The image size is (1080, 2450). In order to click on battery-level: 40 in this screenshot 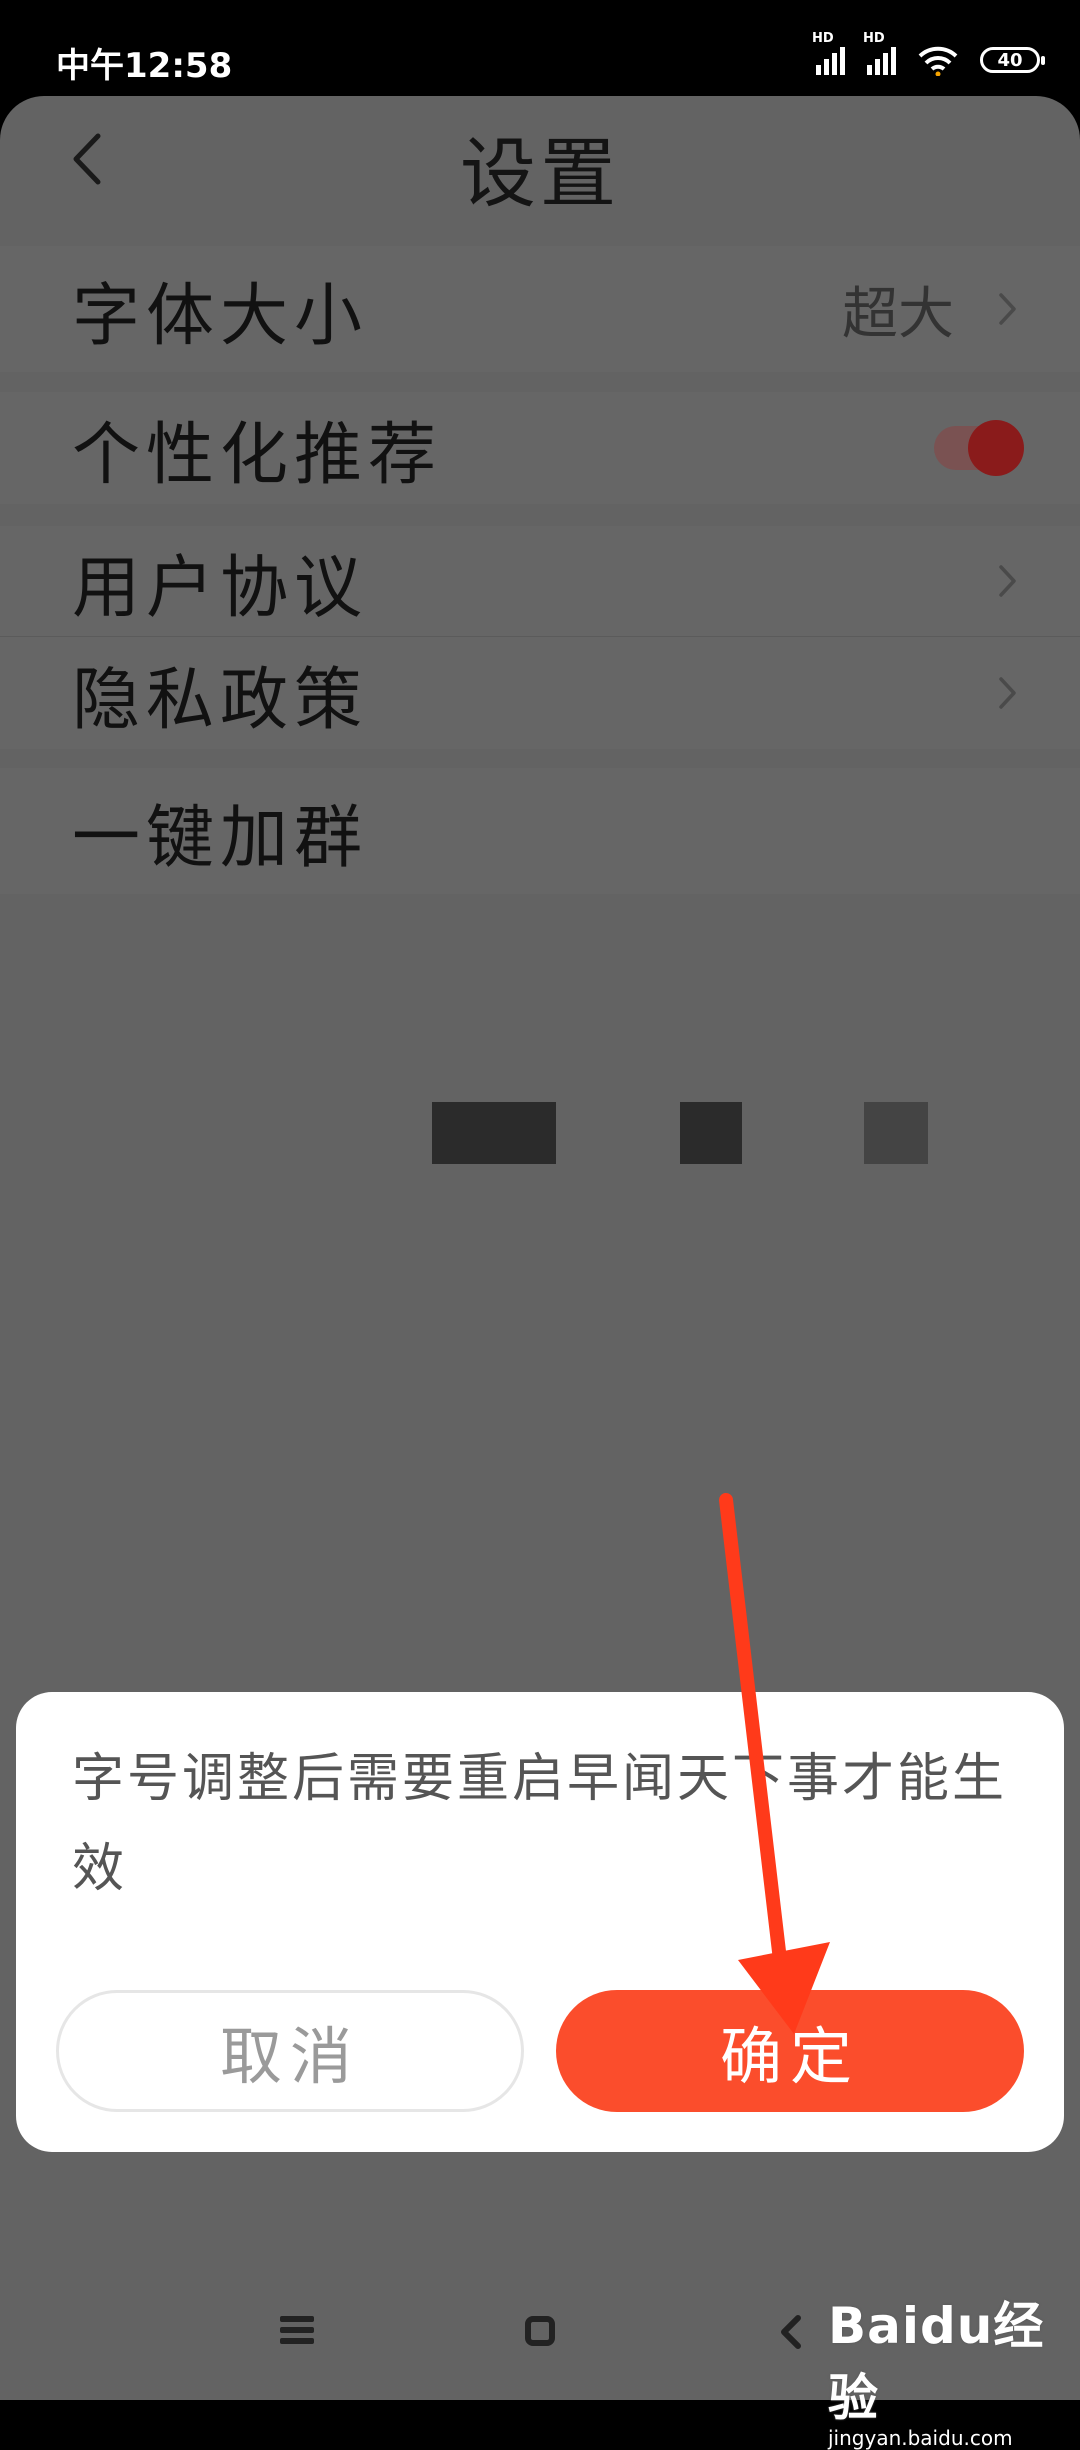, I will do `click(1010, 60)`.